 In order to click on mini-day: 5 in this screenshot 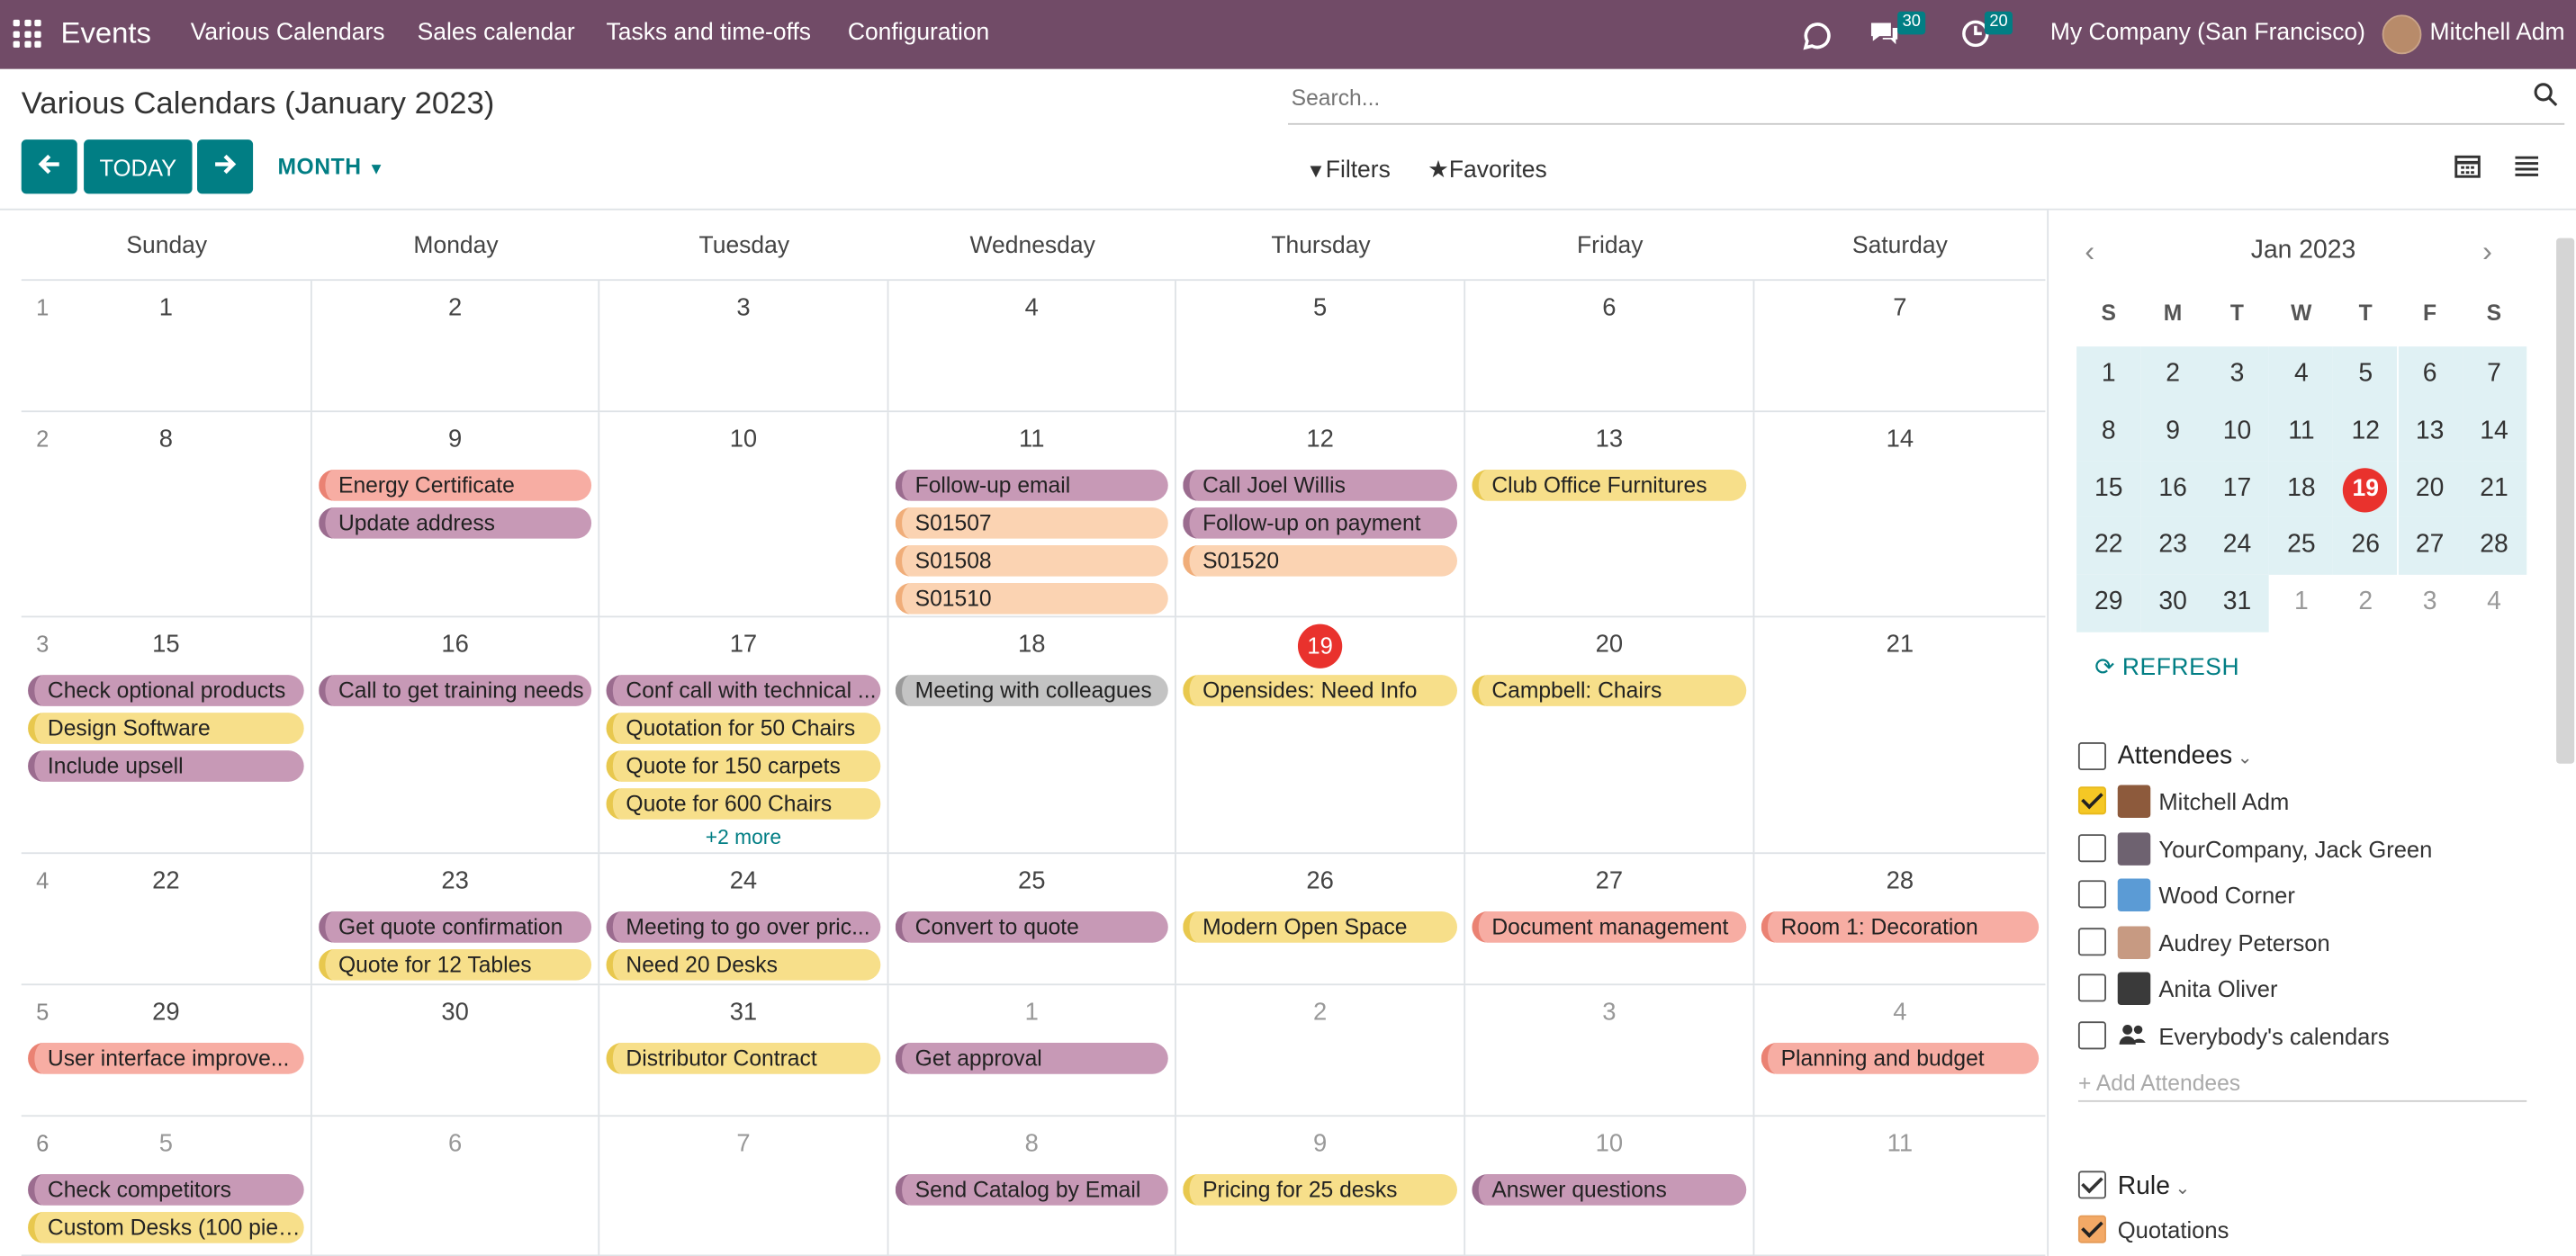, I will do `click(2365, 375)`.